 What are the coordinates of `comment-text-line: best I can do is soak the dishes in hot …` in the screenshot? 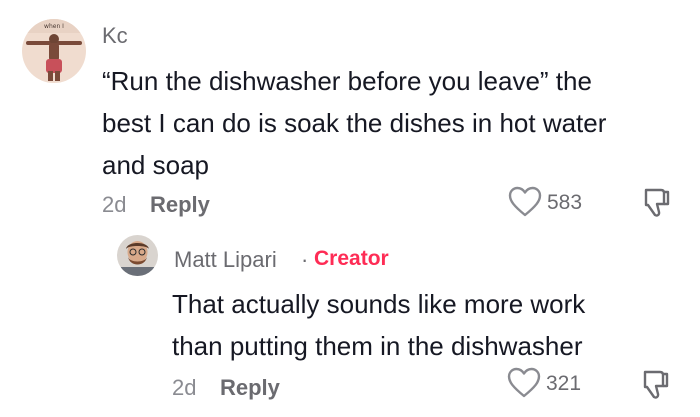 It's located at (354, 123).